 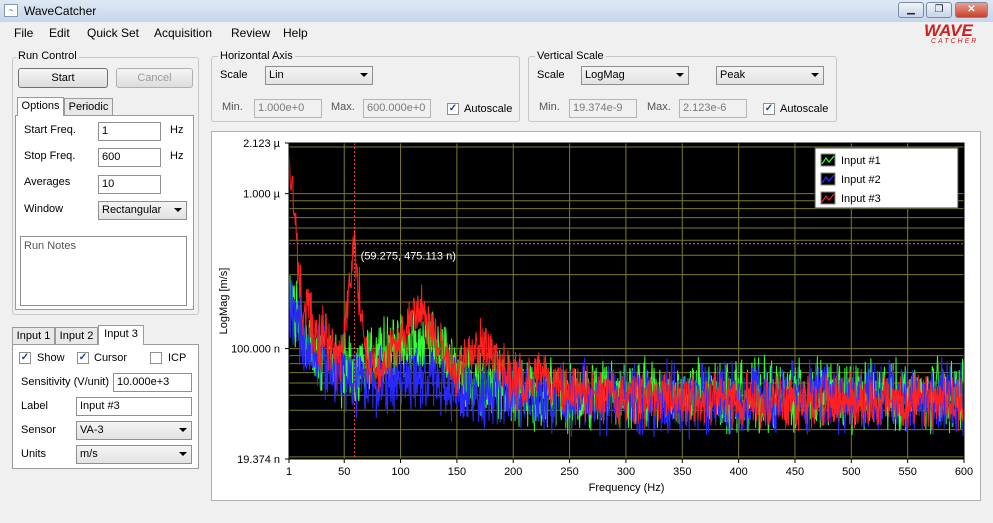 I want to click on restore-button: ❐, so click(x=939, y=10).